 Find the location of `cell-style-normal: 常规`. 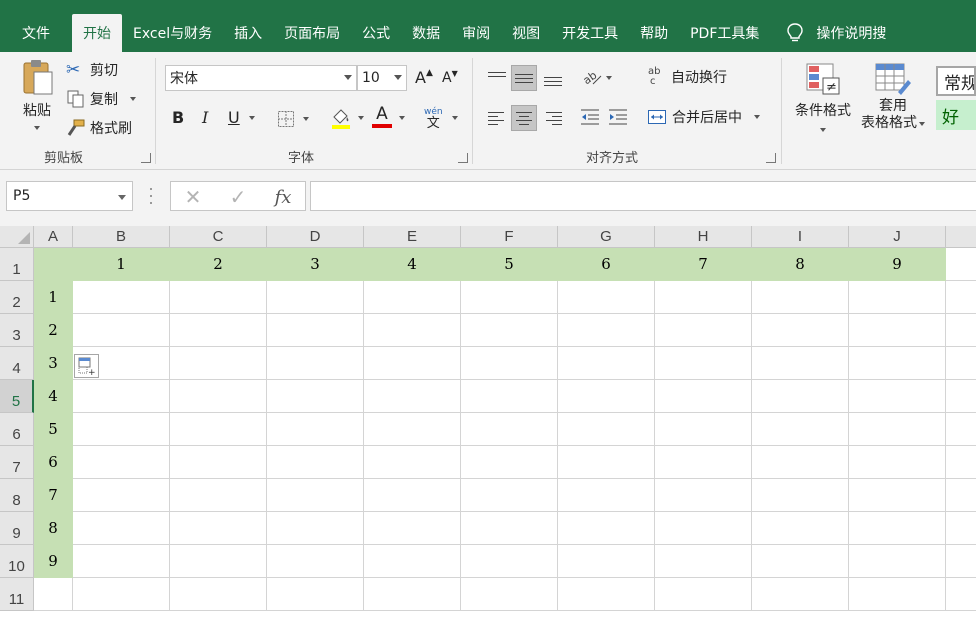

cell-style-normal: 常规 is located at coordinates (956, 81).